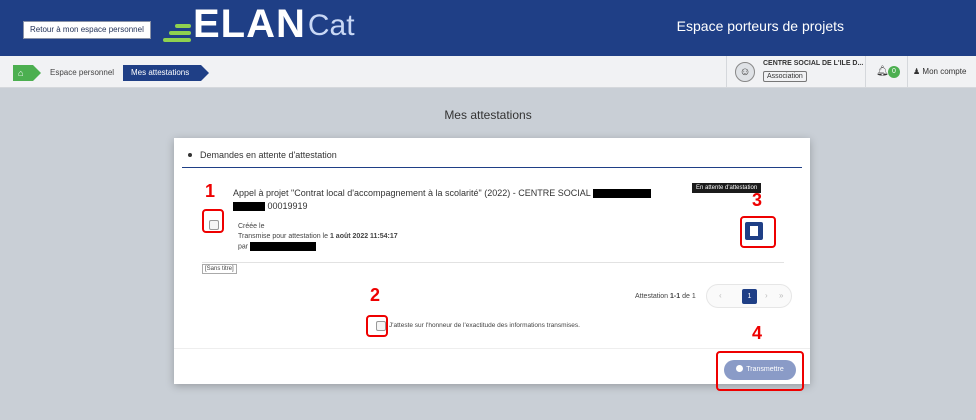 This screenshot has width=976, height=420. What do you see at coordinates (785, 76) in the screenshot?
I see `organization-type-badge: Association` at bounding box center [785, 76].